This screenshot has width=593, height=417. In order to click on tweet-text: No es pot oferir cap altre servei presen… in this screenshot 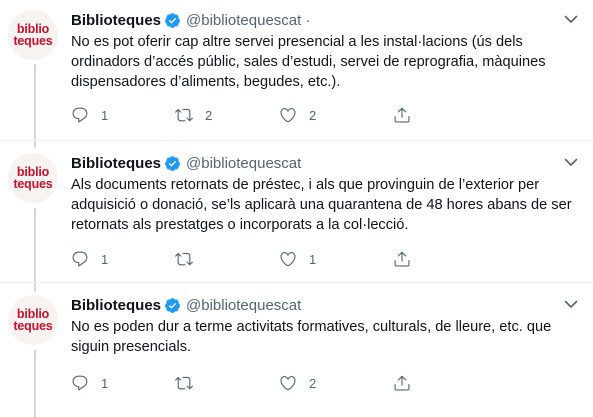, I will do `click(308, 62)`.